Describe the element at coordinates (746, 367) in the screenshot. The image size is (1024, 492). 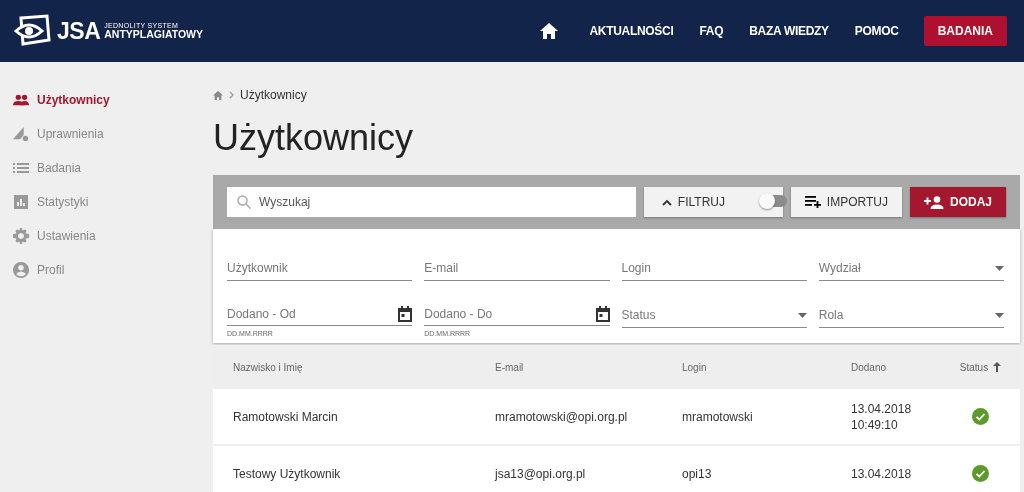
I see `column-header: Login` at that location.